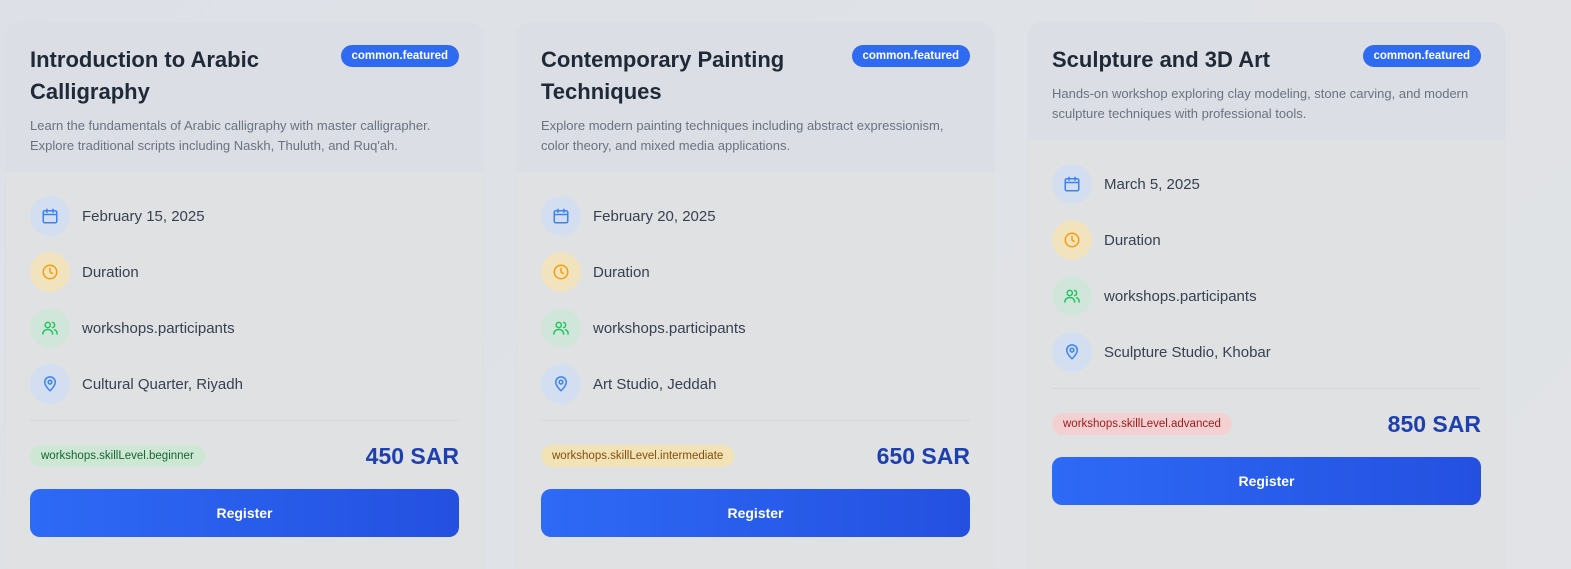 This screenshot has width=1571, height=569. What do you see at coordinates (655, 384) in the screenshot?
I see `location-text: Art Studio, Jeddah` at bounding box center [655, 384].